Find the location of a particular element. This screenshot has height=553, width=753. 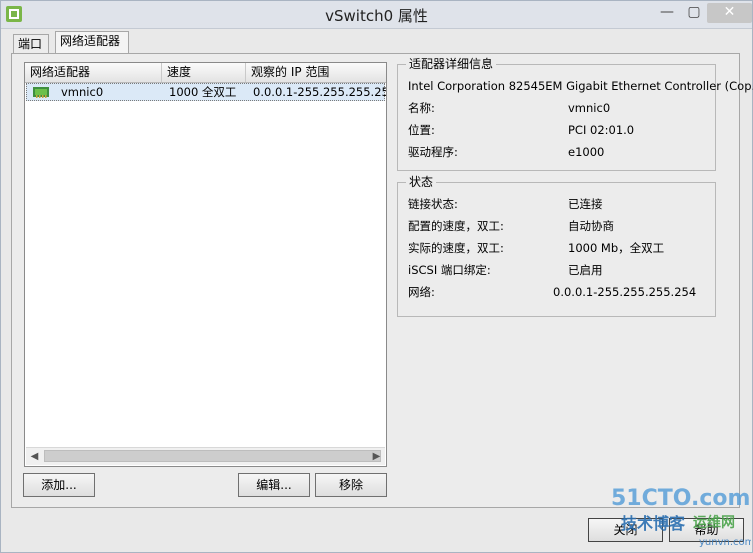

scroll-left-icon: ◀ is located at coordinates (34, 456).